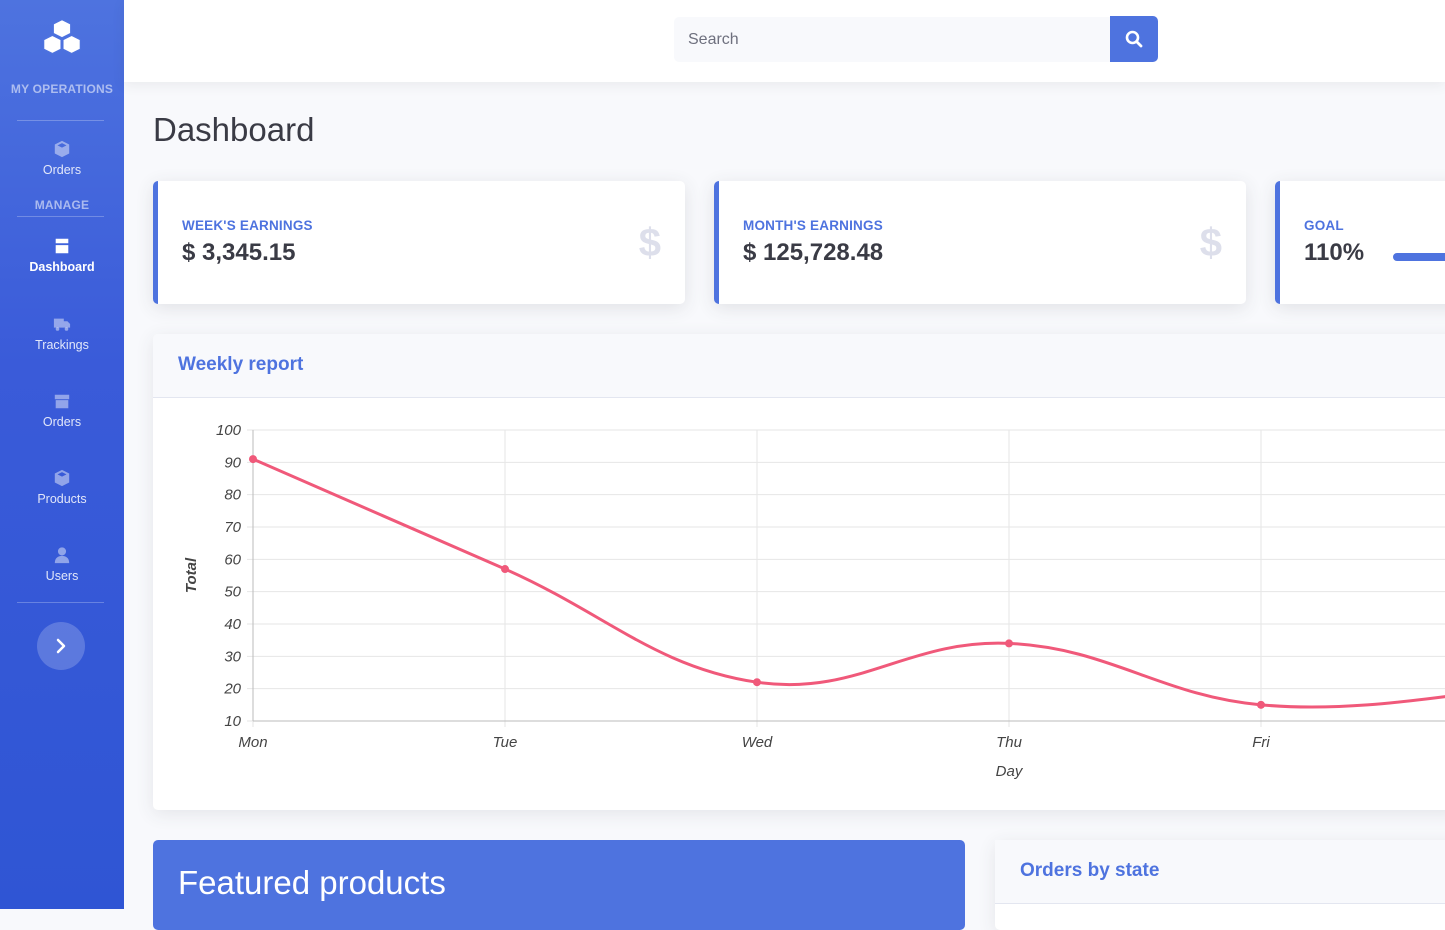 The height and width of the screenshot is (930, 1445). I want to click on card-value: $ 125,728.48, so click(813, 252).